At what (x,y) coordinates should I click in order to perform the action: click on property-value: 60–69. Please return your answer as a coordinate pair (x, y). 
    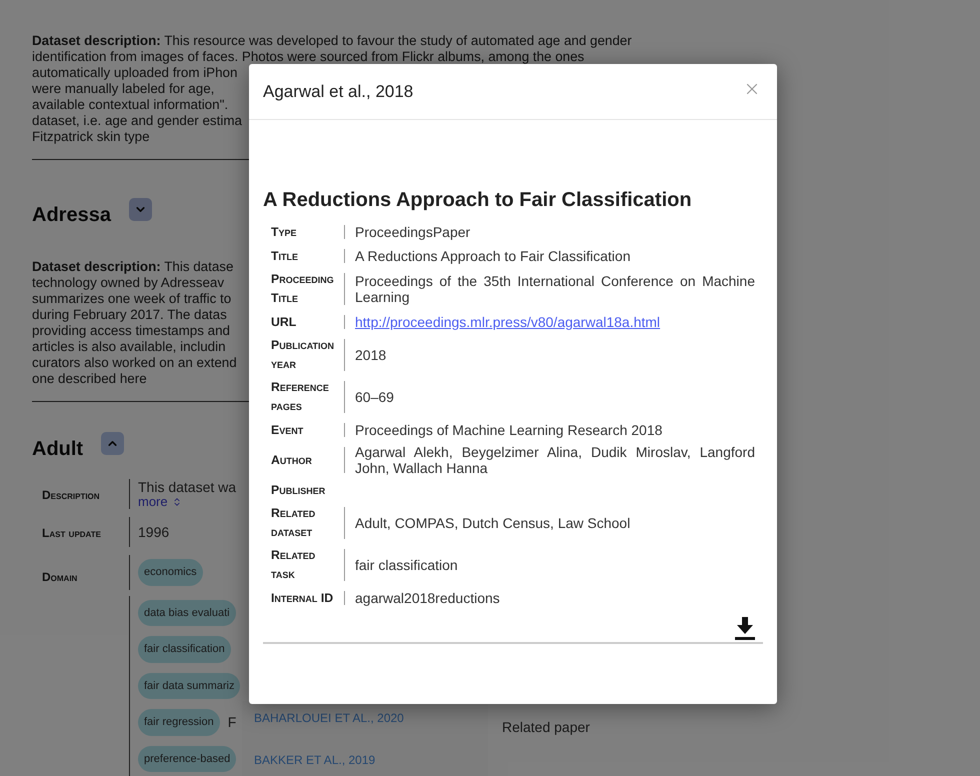
    Looking at the image, I should click on (375, 397).